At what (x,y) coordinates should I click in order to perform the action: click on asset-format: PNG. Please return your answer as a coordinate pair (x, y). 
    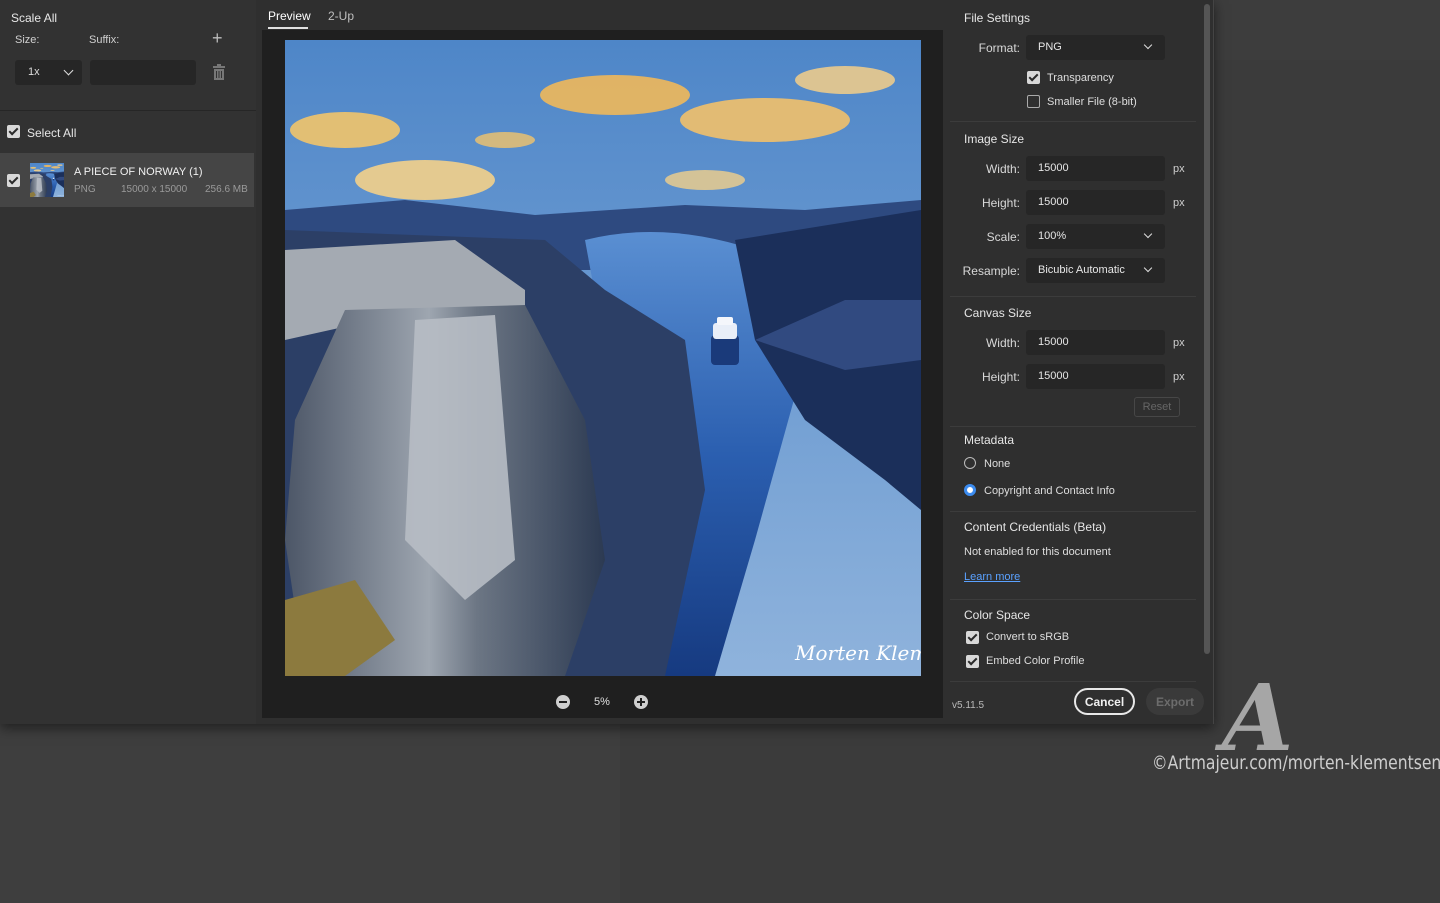
    Looking at the image, I should click on (85, 189).